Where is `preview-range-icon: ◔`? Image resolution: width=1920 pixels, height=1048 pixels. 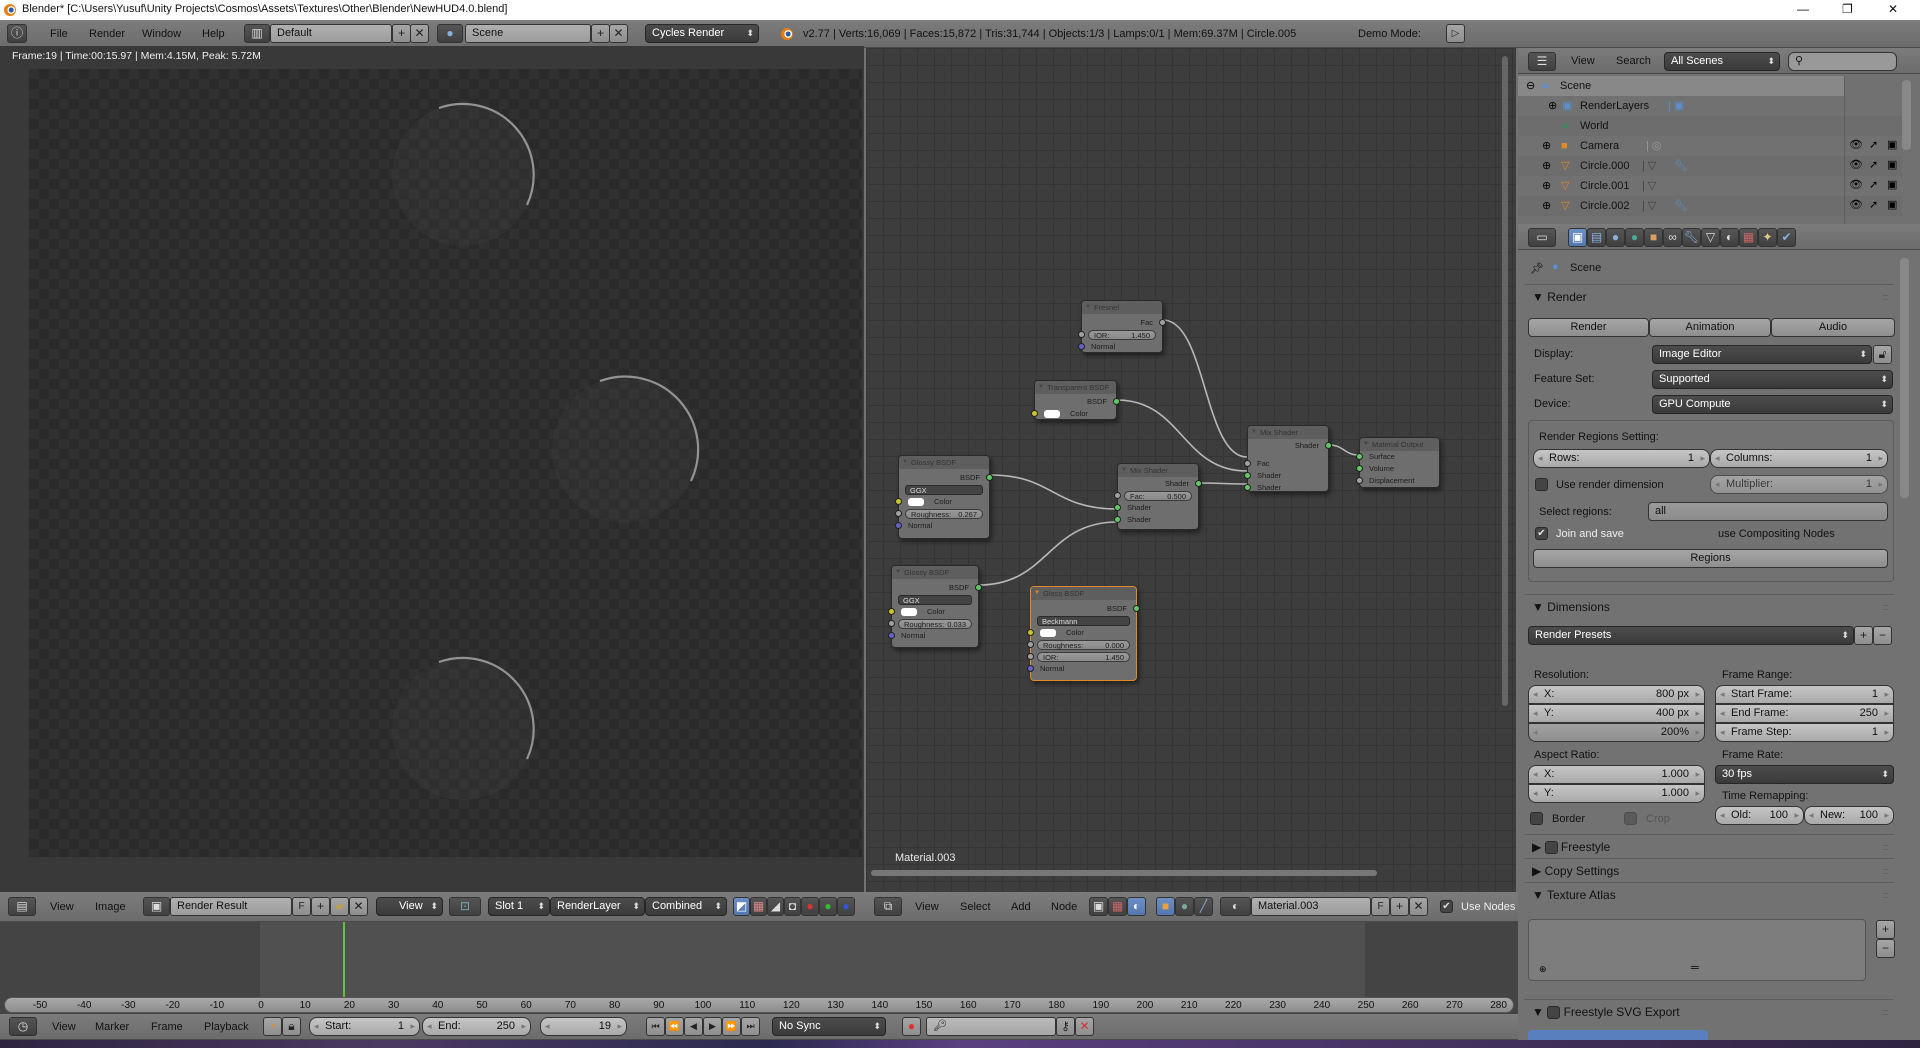
preview-range-icon: ◔ is located at coordinates (272, 1026).